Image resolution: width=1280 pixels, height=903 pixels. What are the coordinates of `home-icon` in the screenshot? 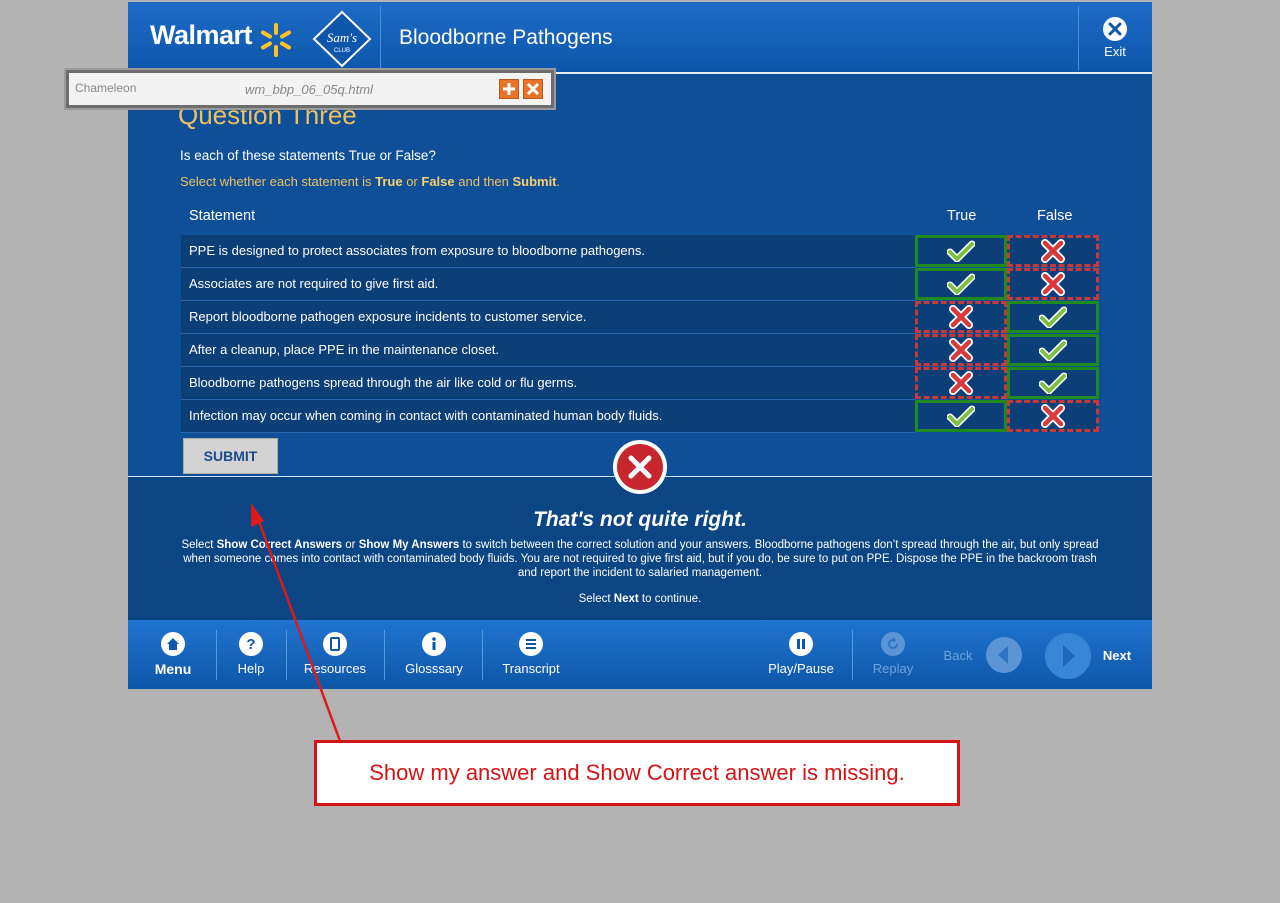 It's located at (173, 644).